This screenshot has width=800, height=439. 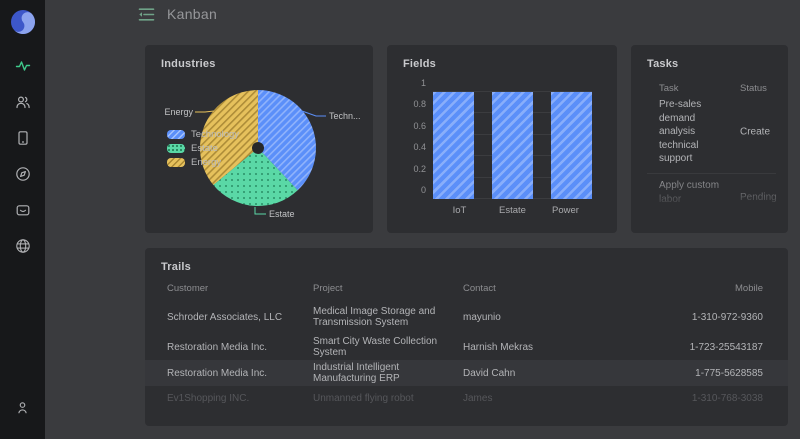 What do you see at coordinates (565, 210) in the screenshot?
I see `x-axis-label: Power` at bounding box center [565, 210].